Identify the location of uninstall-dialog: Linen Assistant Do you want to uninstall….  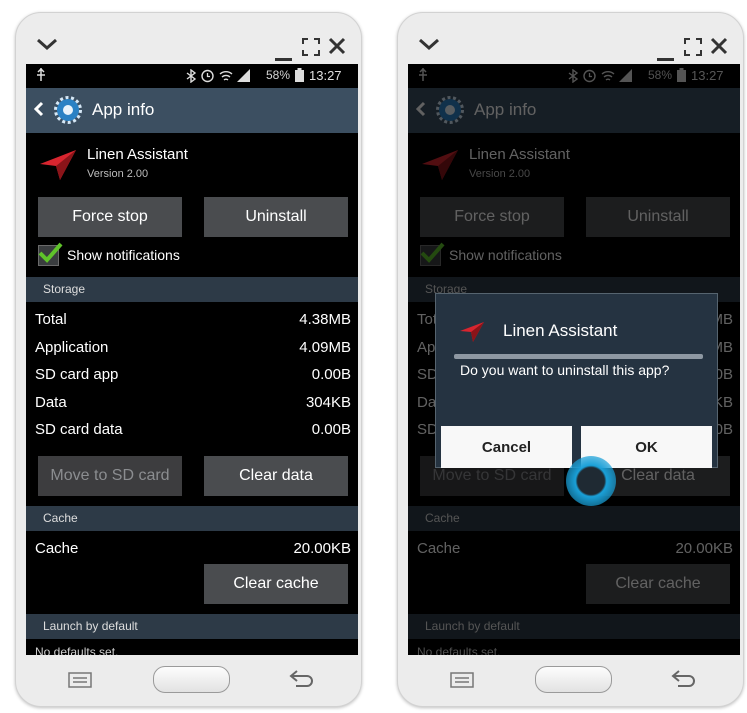
(576, 380).